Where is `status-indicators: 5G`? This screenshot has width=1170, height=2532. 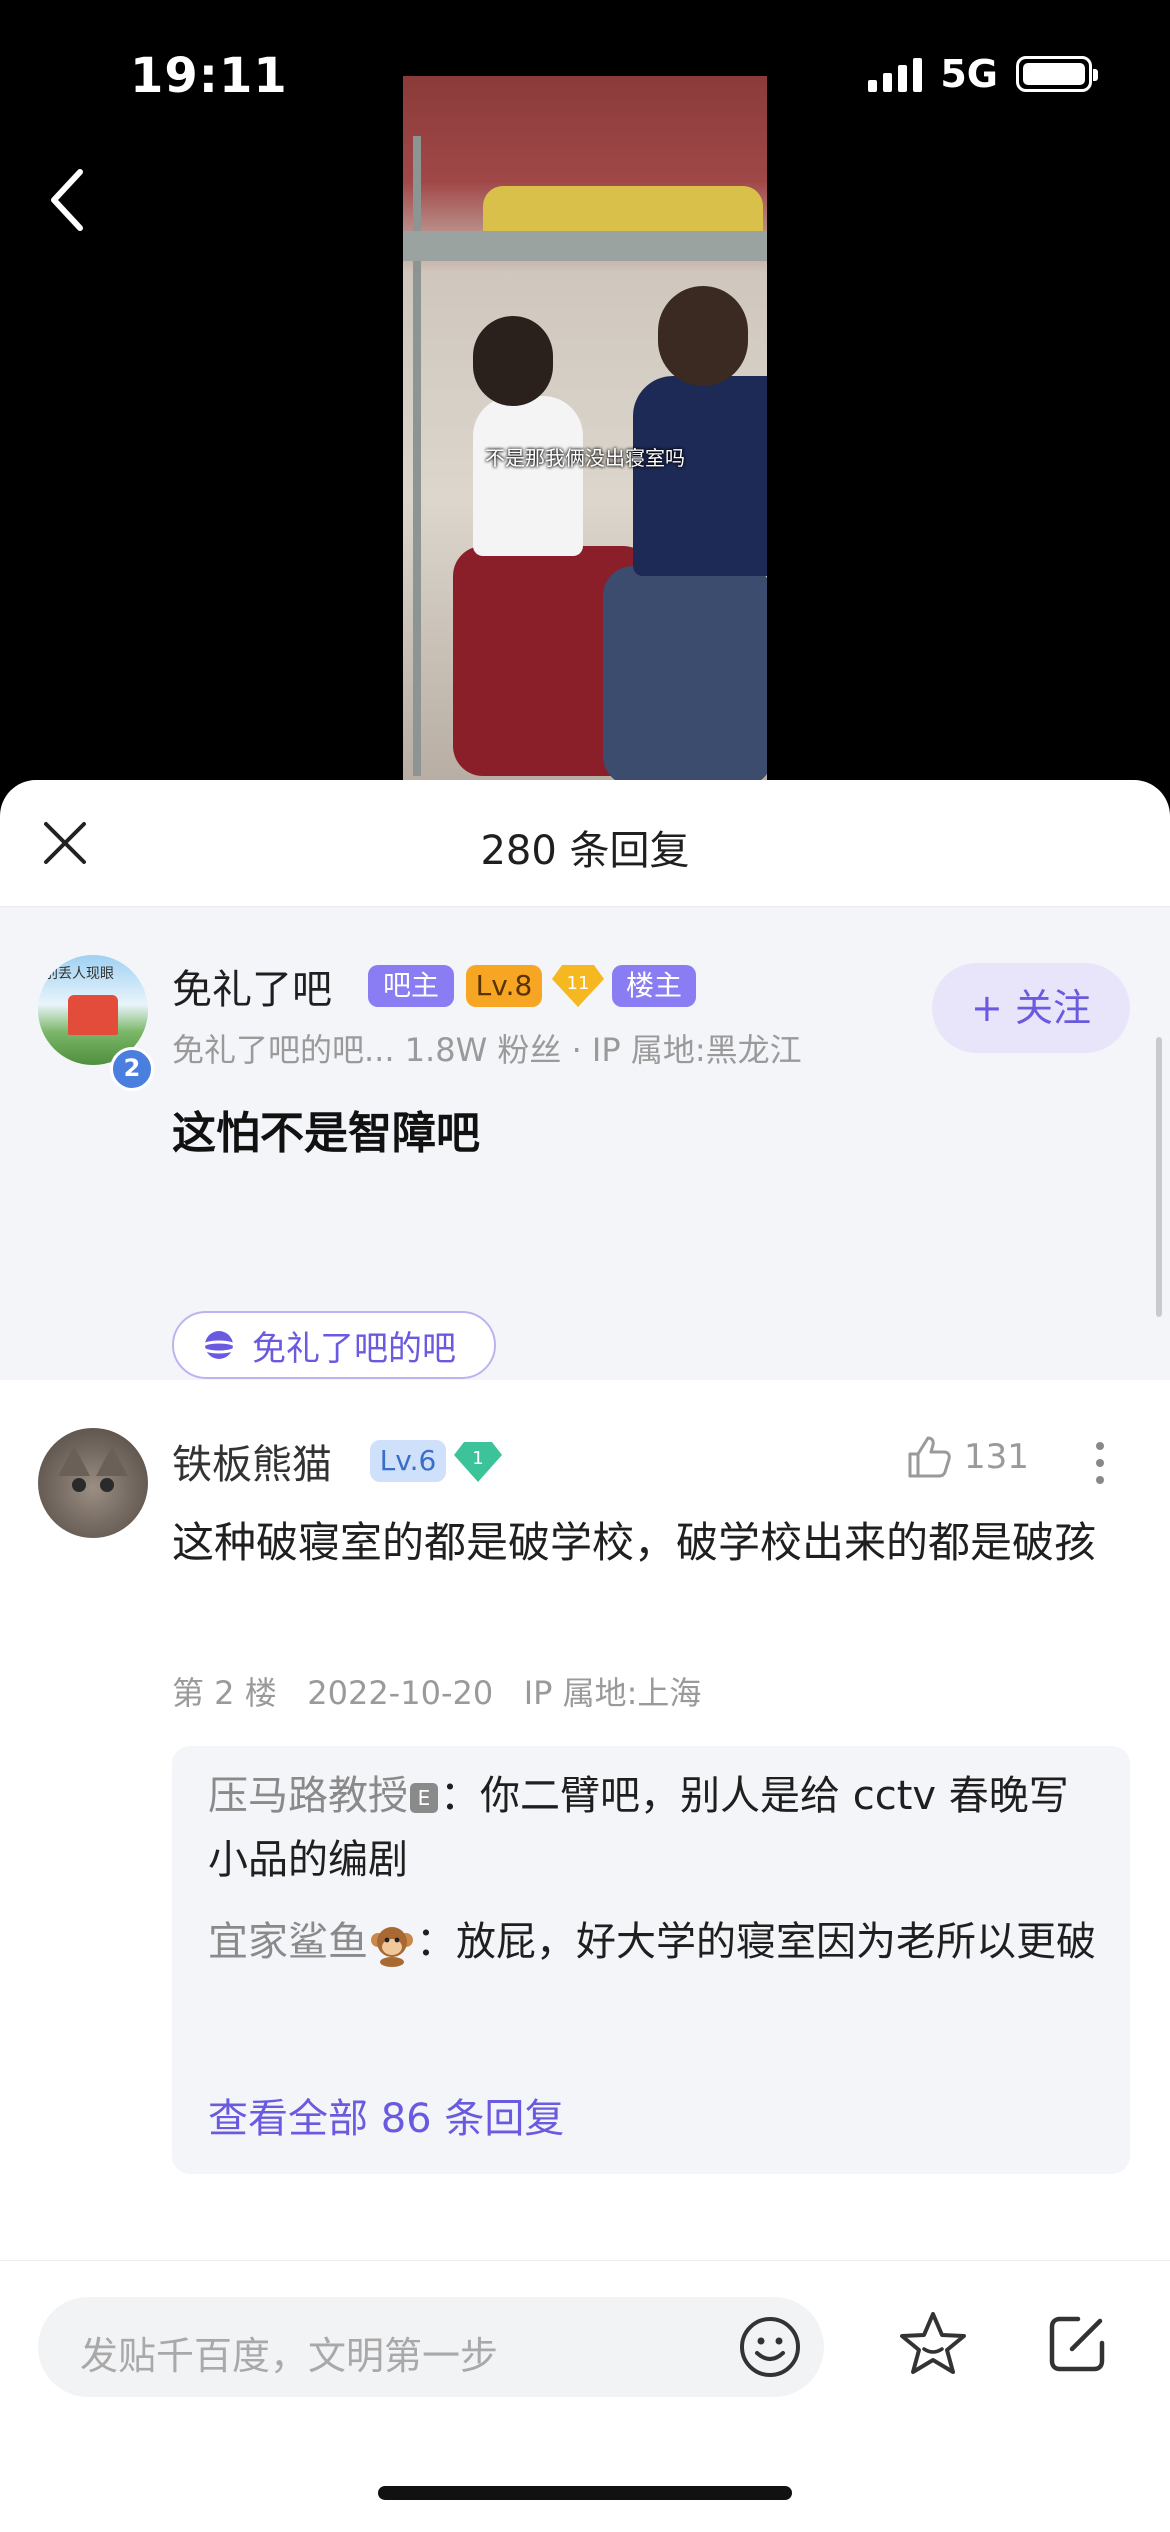 status-indicators: 5G is located at coordinates (983, 74).